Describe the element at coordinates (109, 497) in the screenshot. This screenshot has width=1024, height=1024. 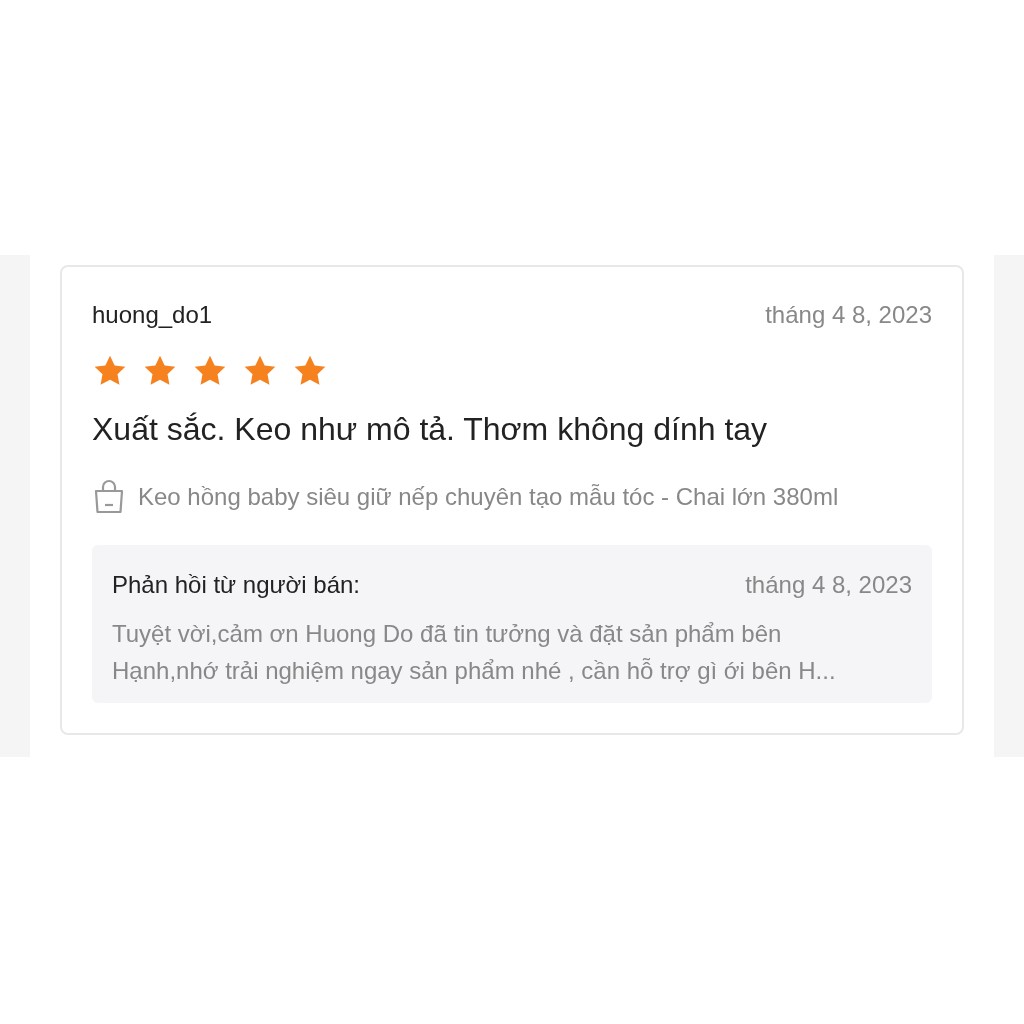
I see `shopping-bag-icon` at that location.